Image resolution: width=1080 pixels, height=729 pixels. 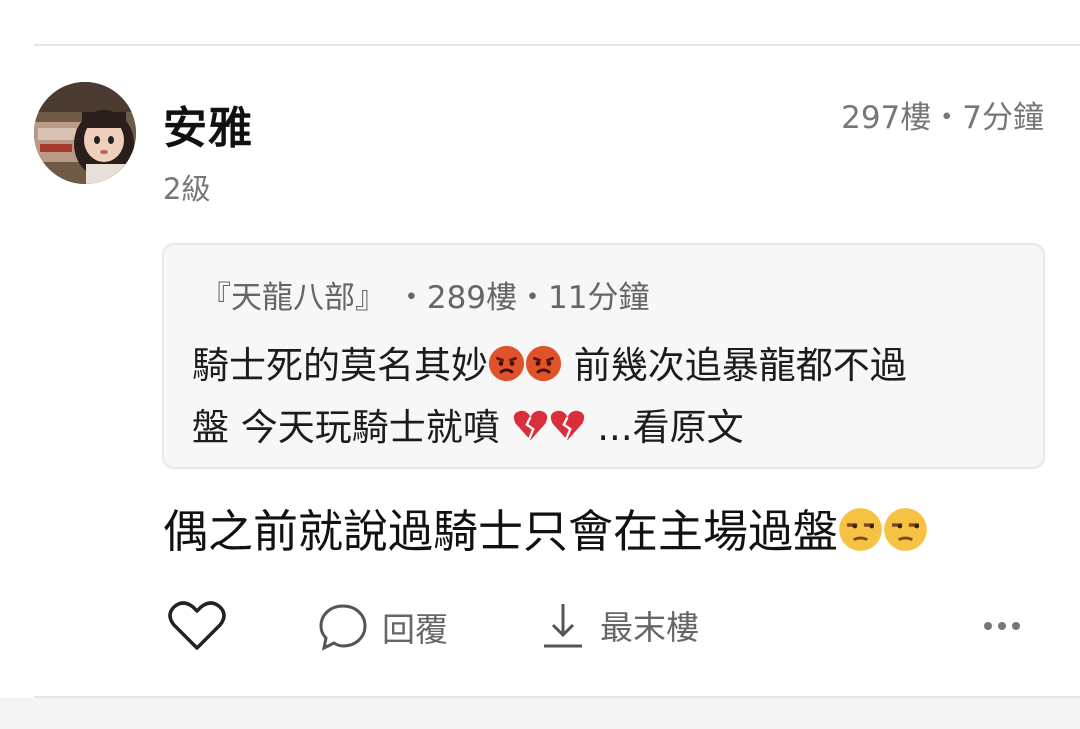 I want to click on reply-text: 偶之前就說過騎士只會在主場過盤, so click(x=603, y=532).